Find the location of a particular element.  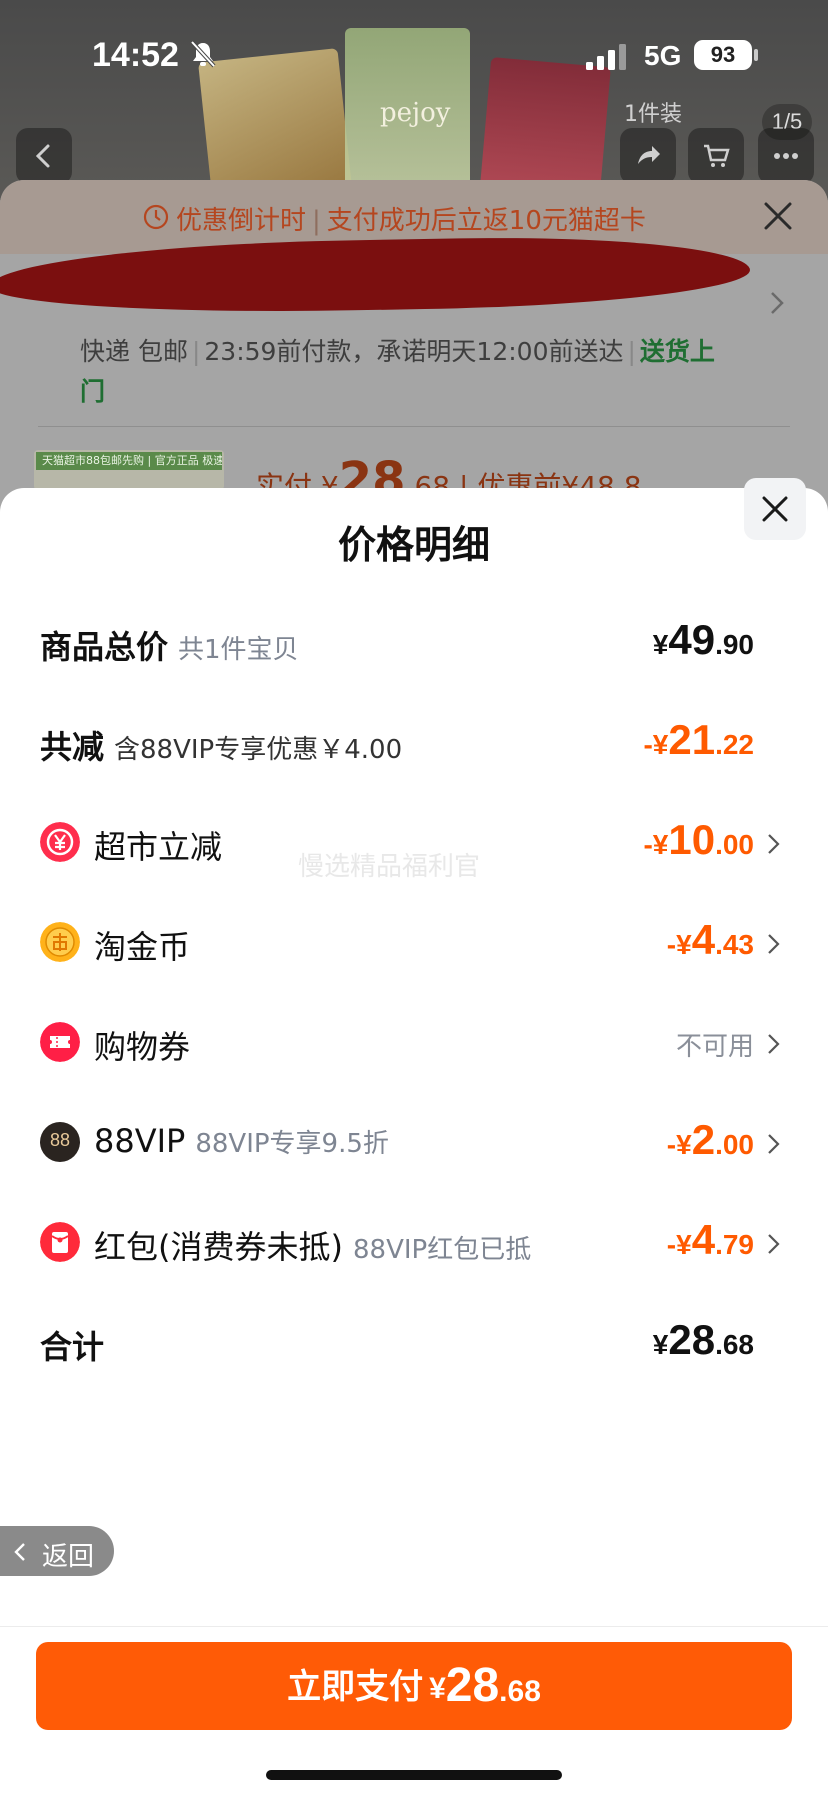

pay-now-decimal: .68 is located at coordinates (520, 1691).